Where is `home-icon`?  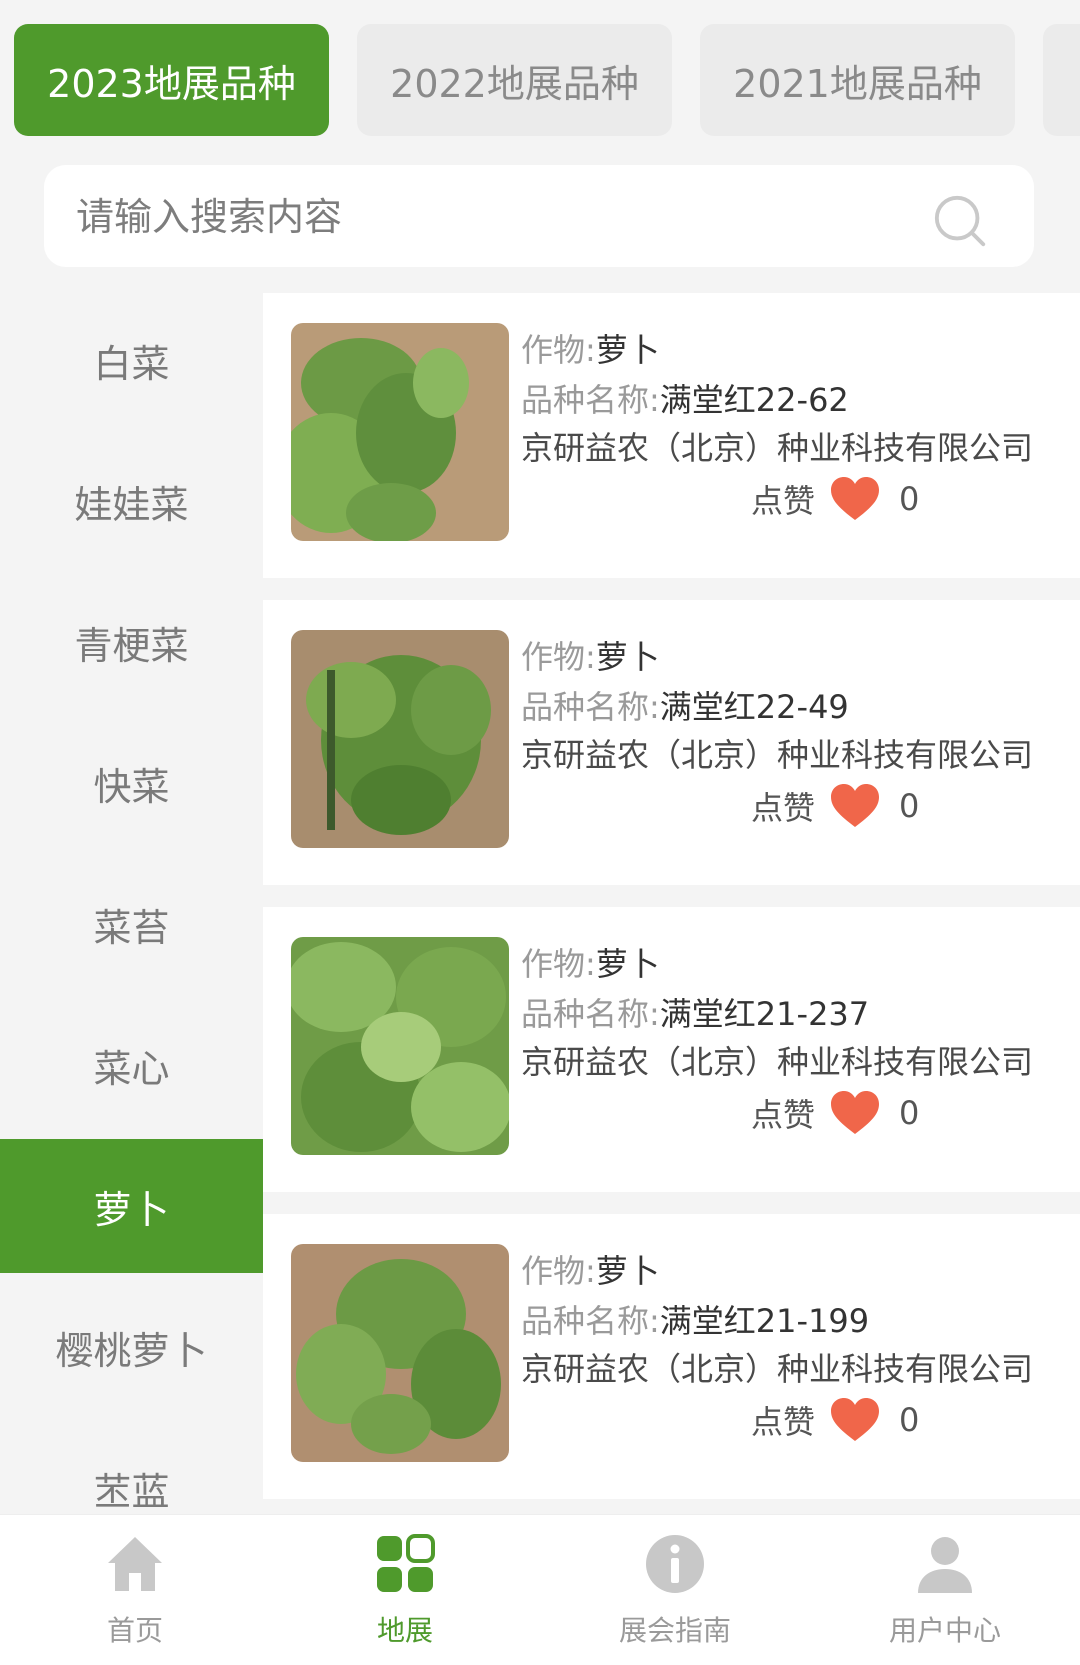 home-icon is located at coordinates (135, 1564).